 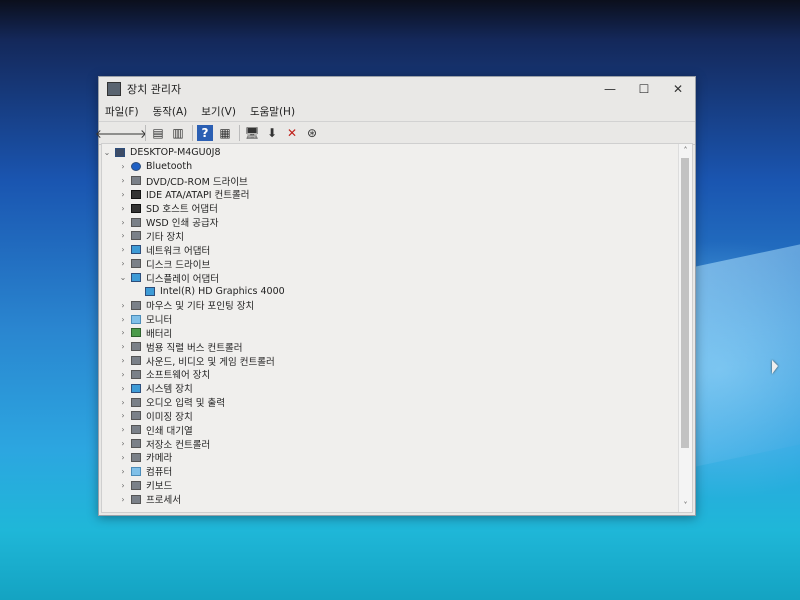 What do you see at coordinates (775, 367) in the screenshot?
I see `mouse-pointer-icon` at bounding box center [775, 367].